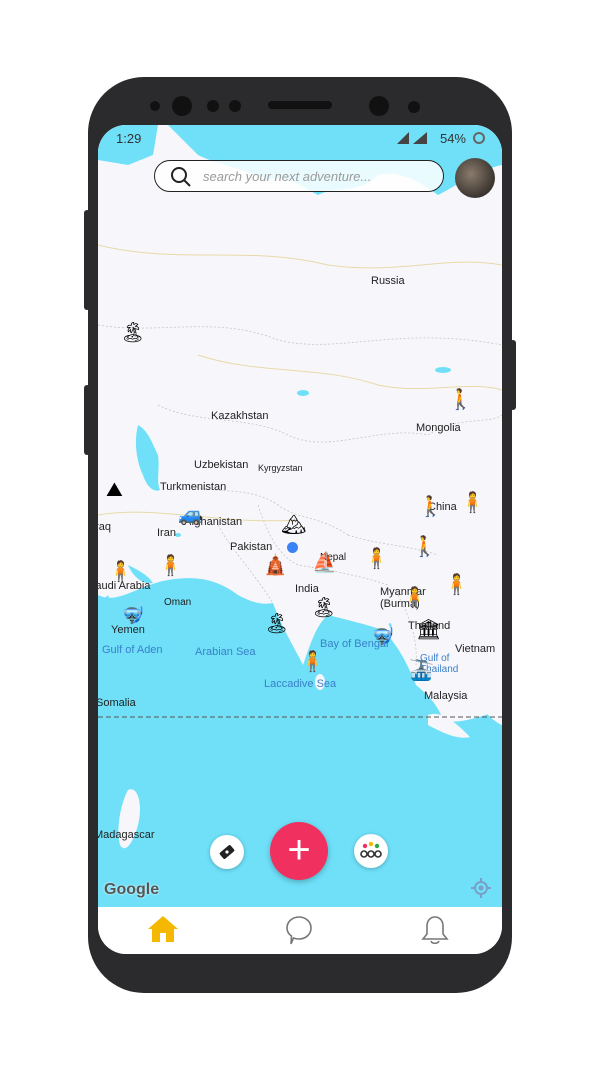 The height and width of the screenshot is (1079, 600). Describe the element at coordinates (87, 260) in the screenshot. I see `volume-button` at that location.